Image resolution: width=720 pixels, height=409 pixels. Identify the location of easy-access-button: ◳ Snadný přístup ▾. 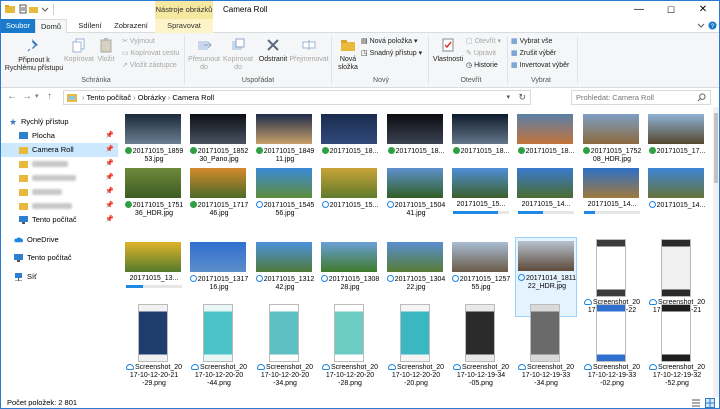
(391, 53).